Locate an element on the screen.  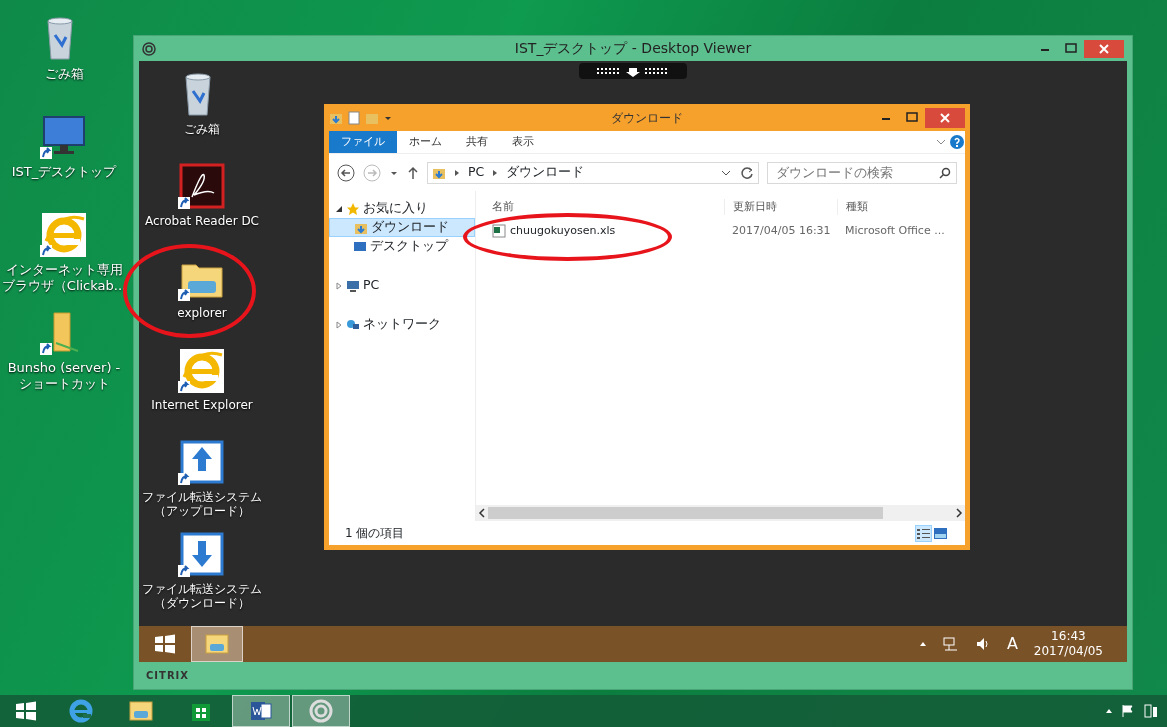
icon-label: ファイル転送システム（アップロード） is located at coordinates (202, 504).